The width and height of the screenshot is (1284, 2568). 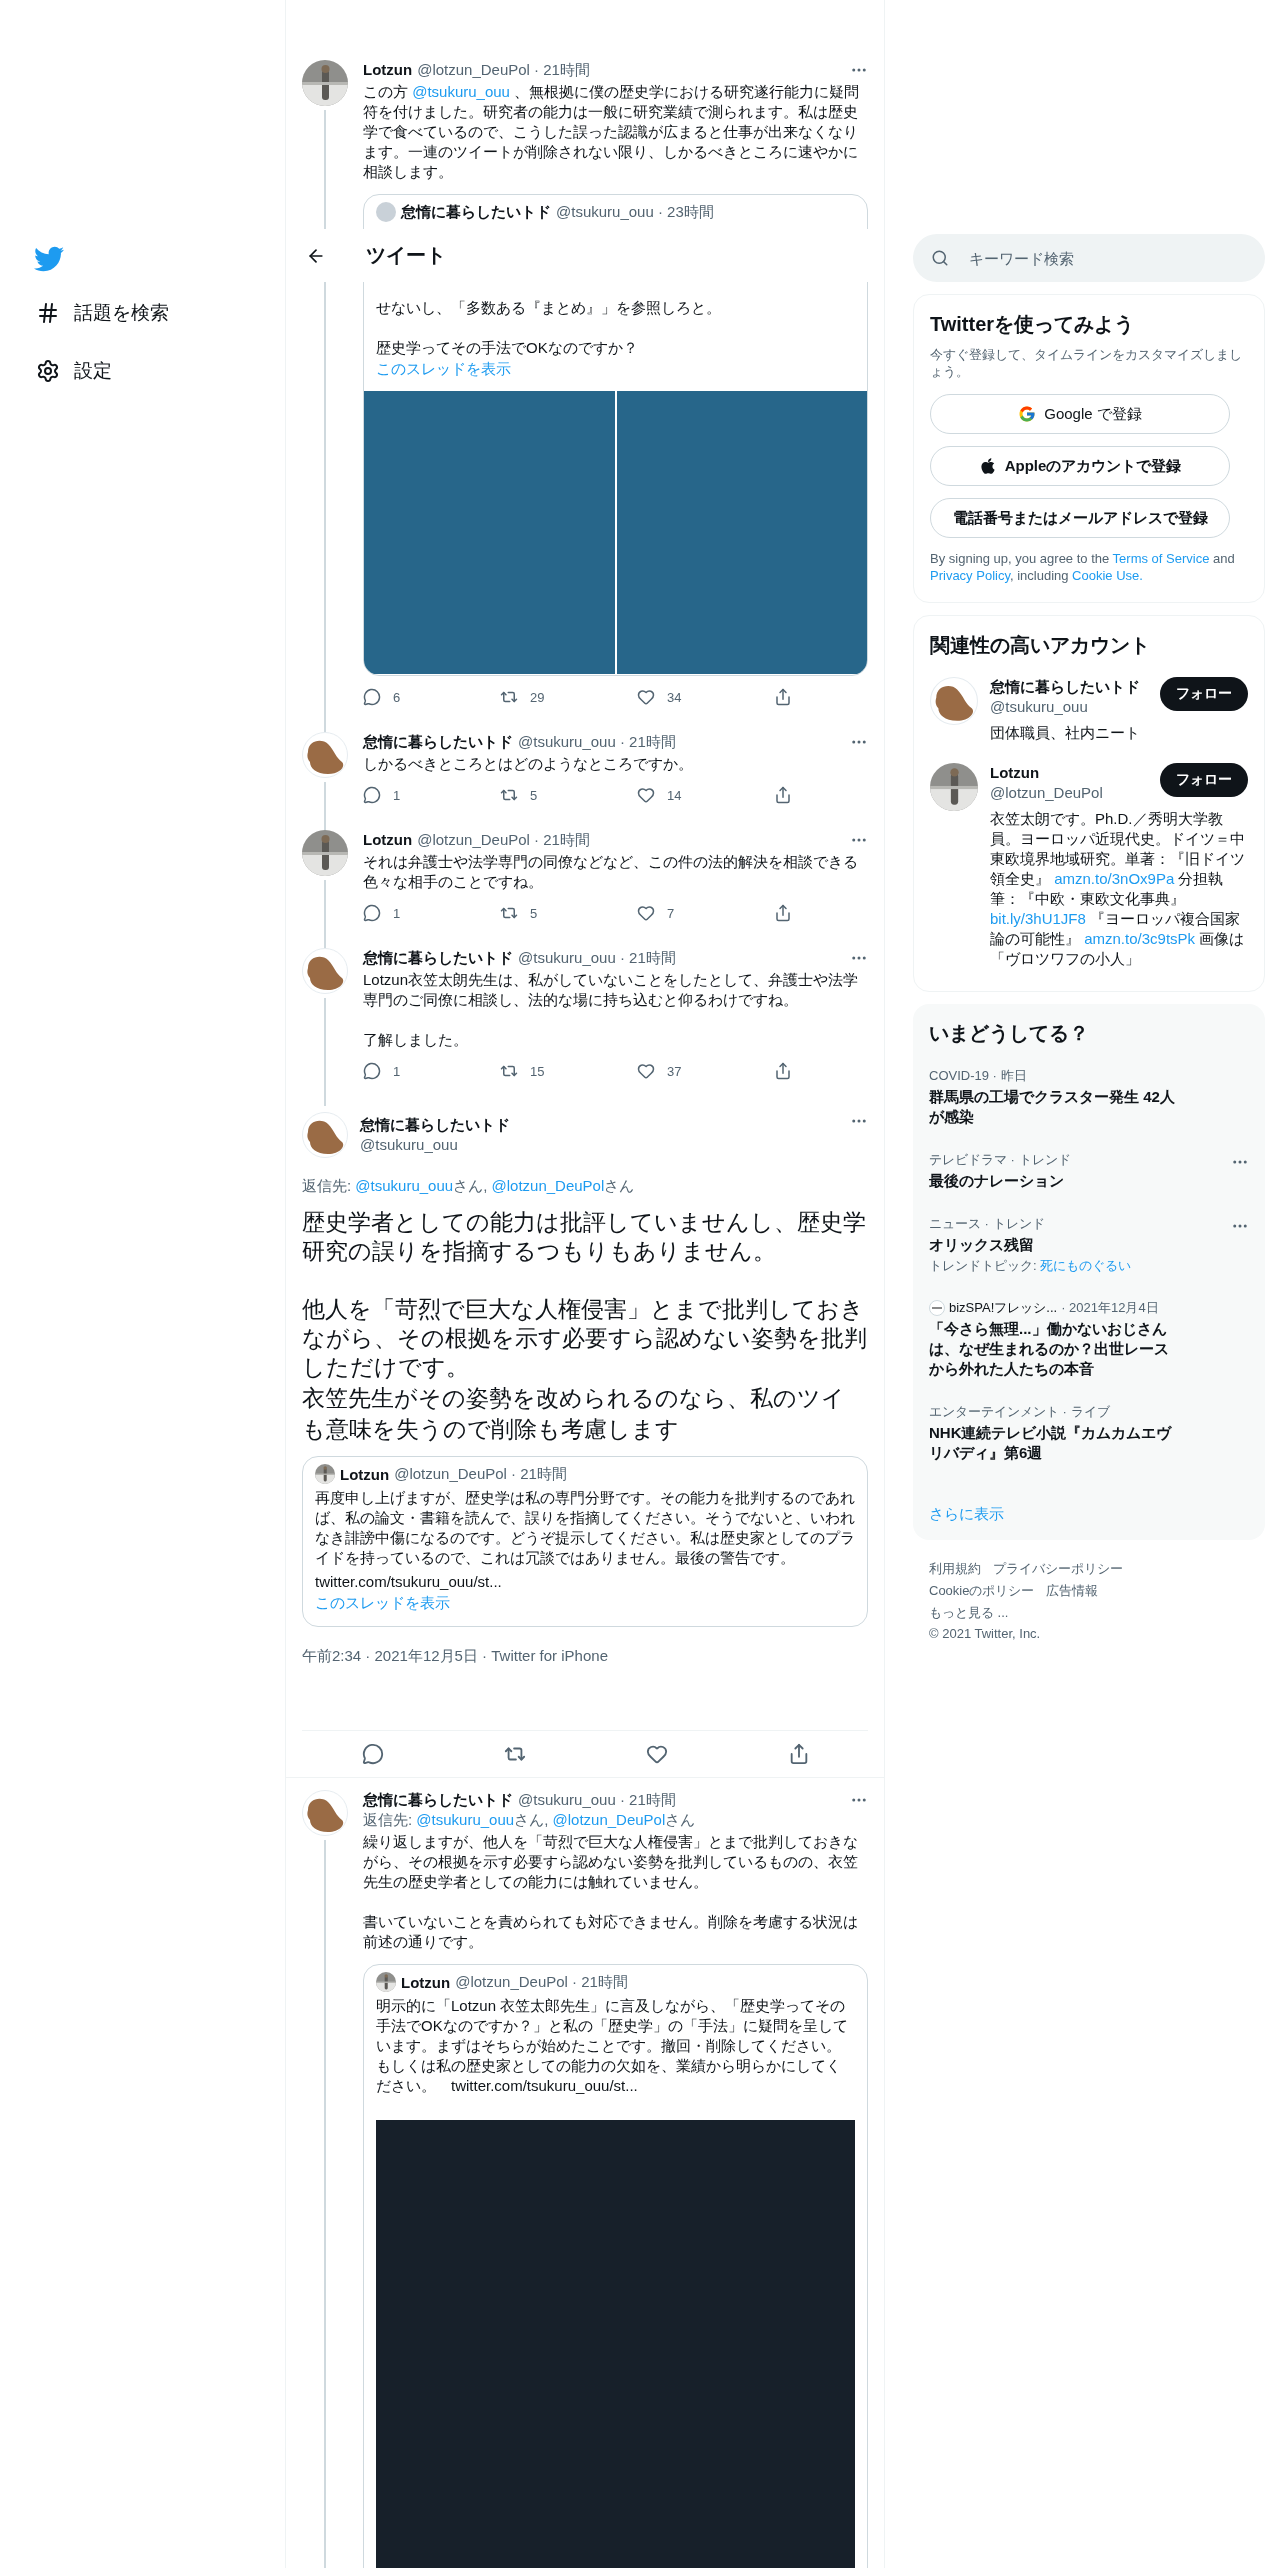 I want to click on account-handle: @lotzun_DeuPol, so click(x=1047, y=793).